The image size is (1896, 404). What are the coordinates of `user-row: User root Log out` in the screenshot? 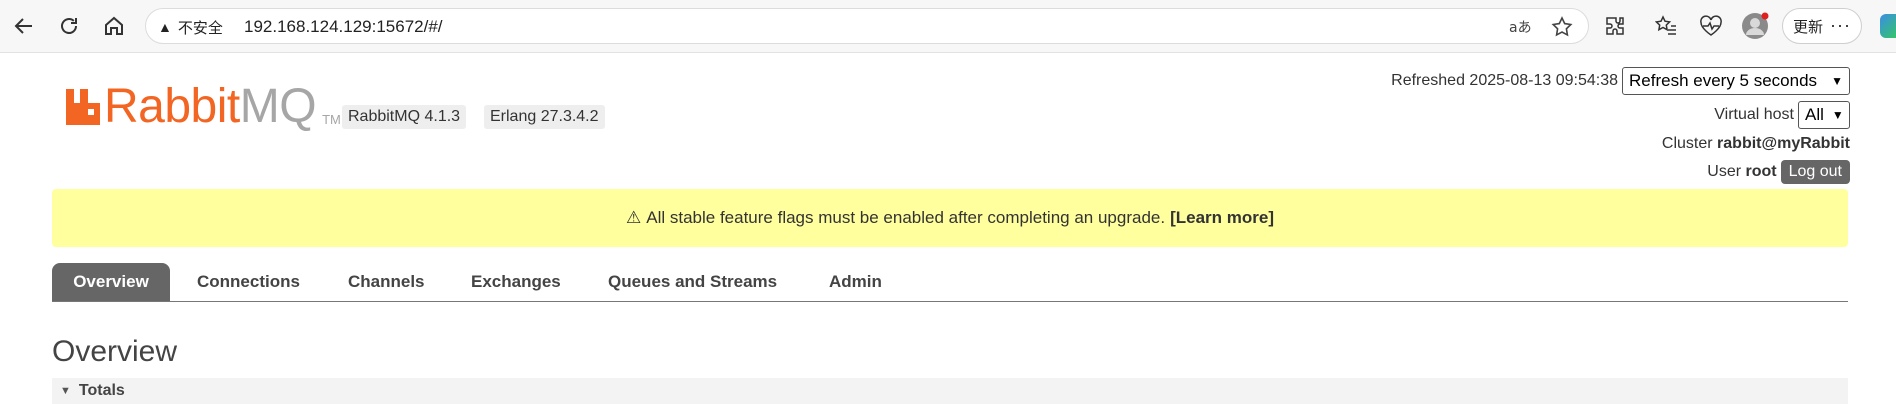 It's located at (1778, 172).